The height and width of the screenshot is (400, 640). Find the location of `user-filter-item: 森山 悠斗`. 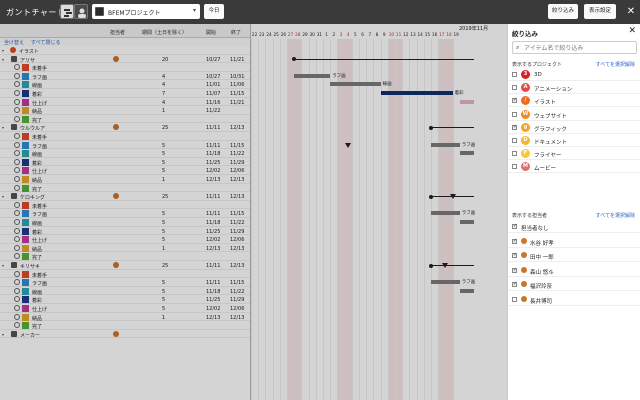

user-filter-item: 森山 悠斗 is located at coordinates (574, 270).